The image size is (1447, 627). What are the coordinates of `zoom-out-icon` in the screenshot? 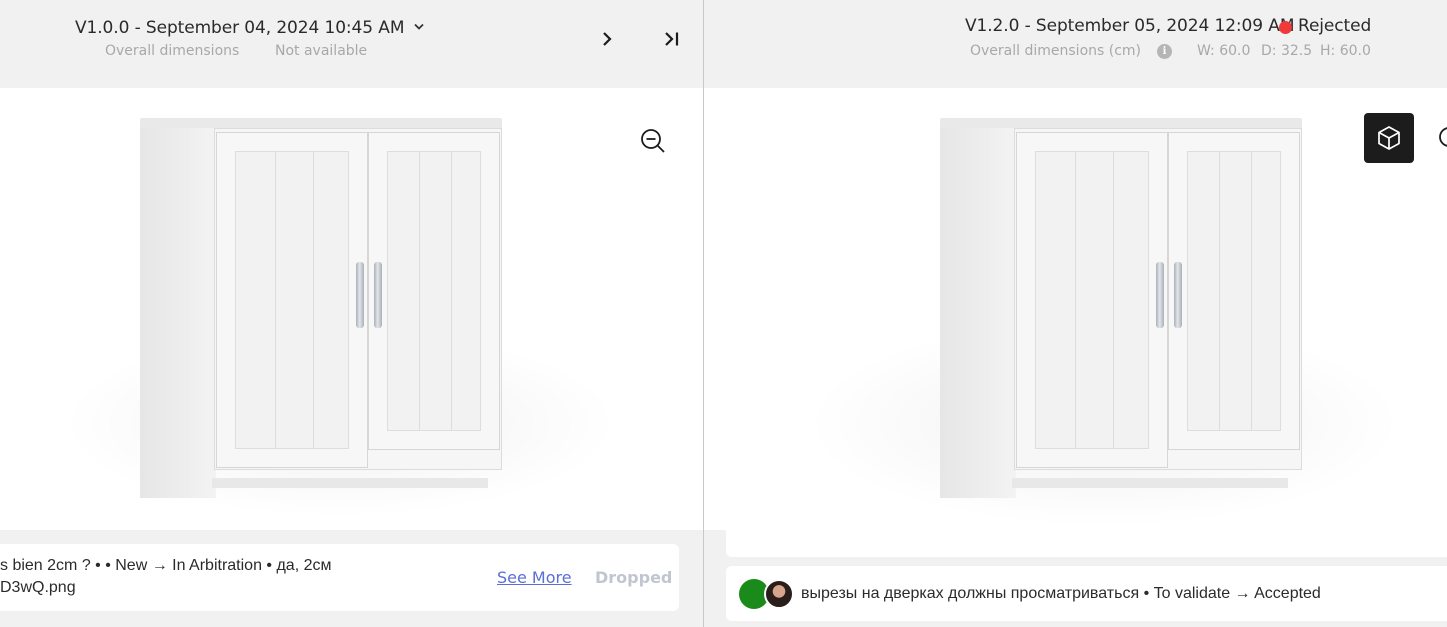 It's located at (653, 141).